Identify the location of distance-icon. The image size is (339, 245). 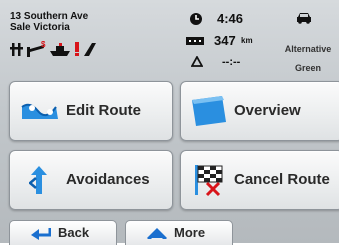
(195, 41).